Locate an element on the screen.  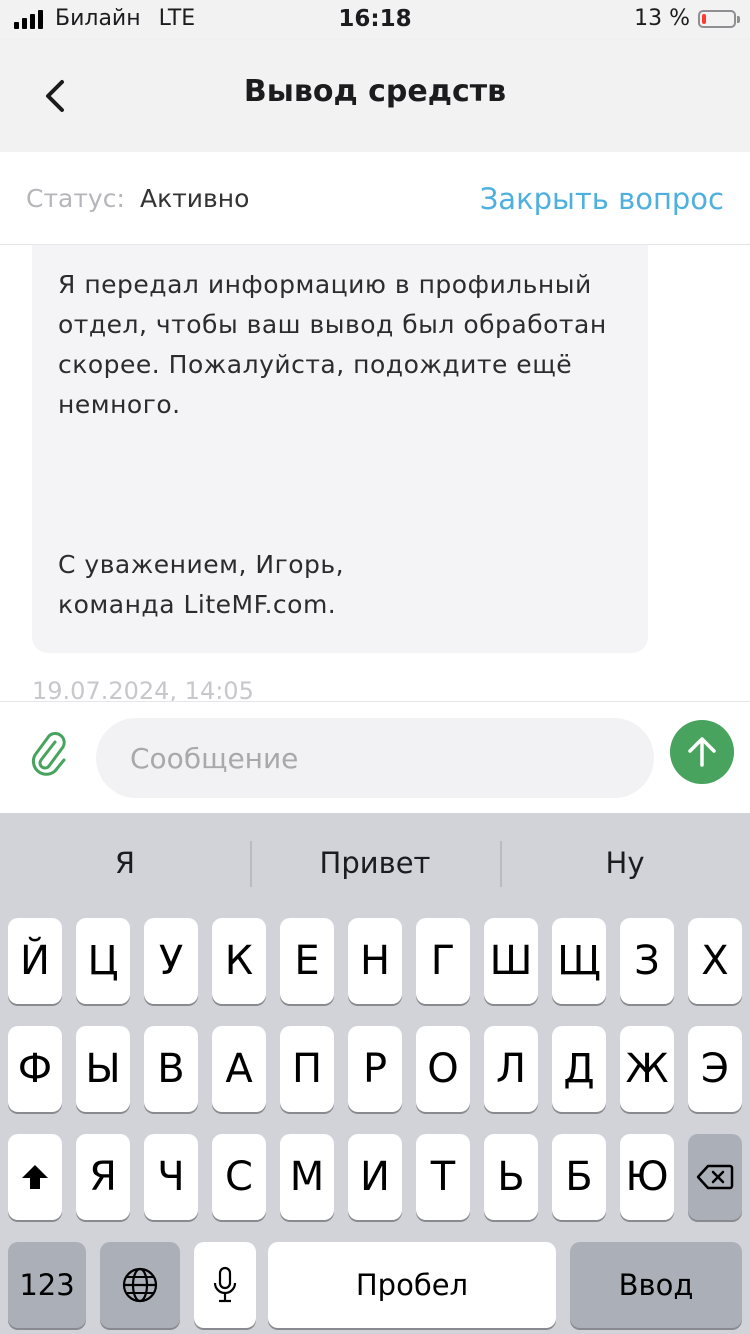
microphone-key is located at coordinates (225, 1285).